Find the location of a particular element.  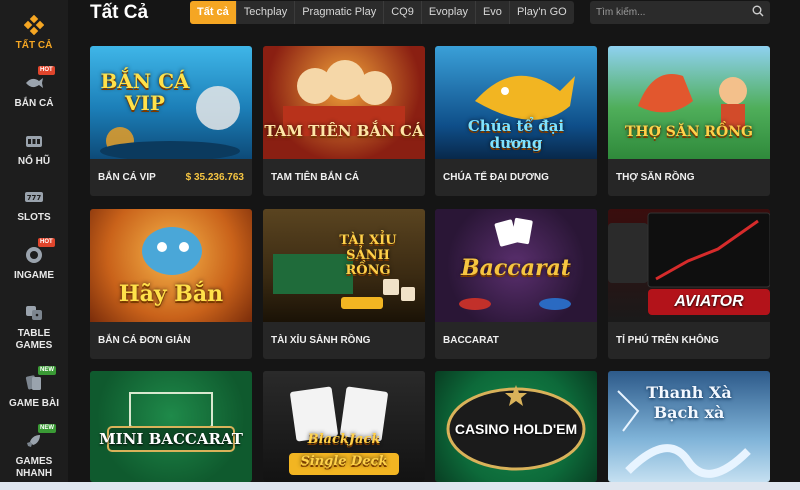

game-card: MINI BACCARAT is located at coordinates (171, 426).